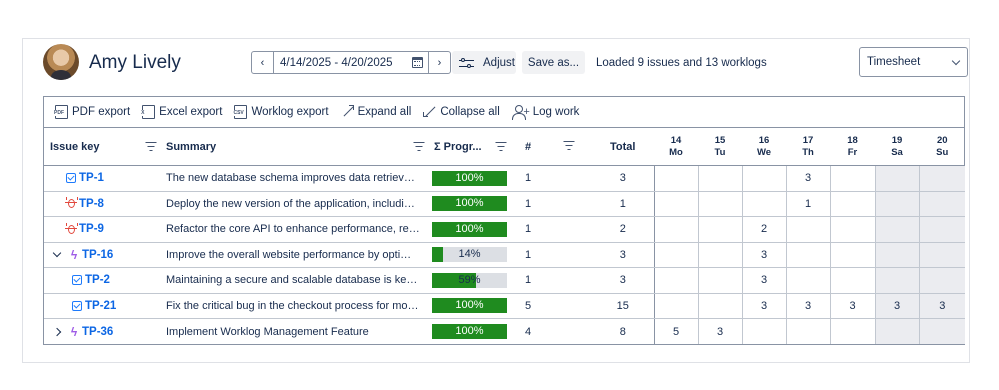 This screenshot has height=390, width=999. I want to click on issue-key-link: TP-1, so click(91, 178).